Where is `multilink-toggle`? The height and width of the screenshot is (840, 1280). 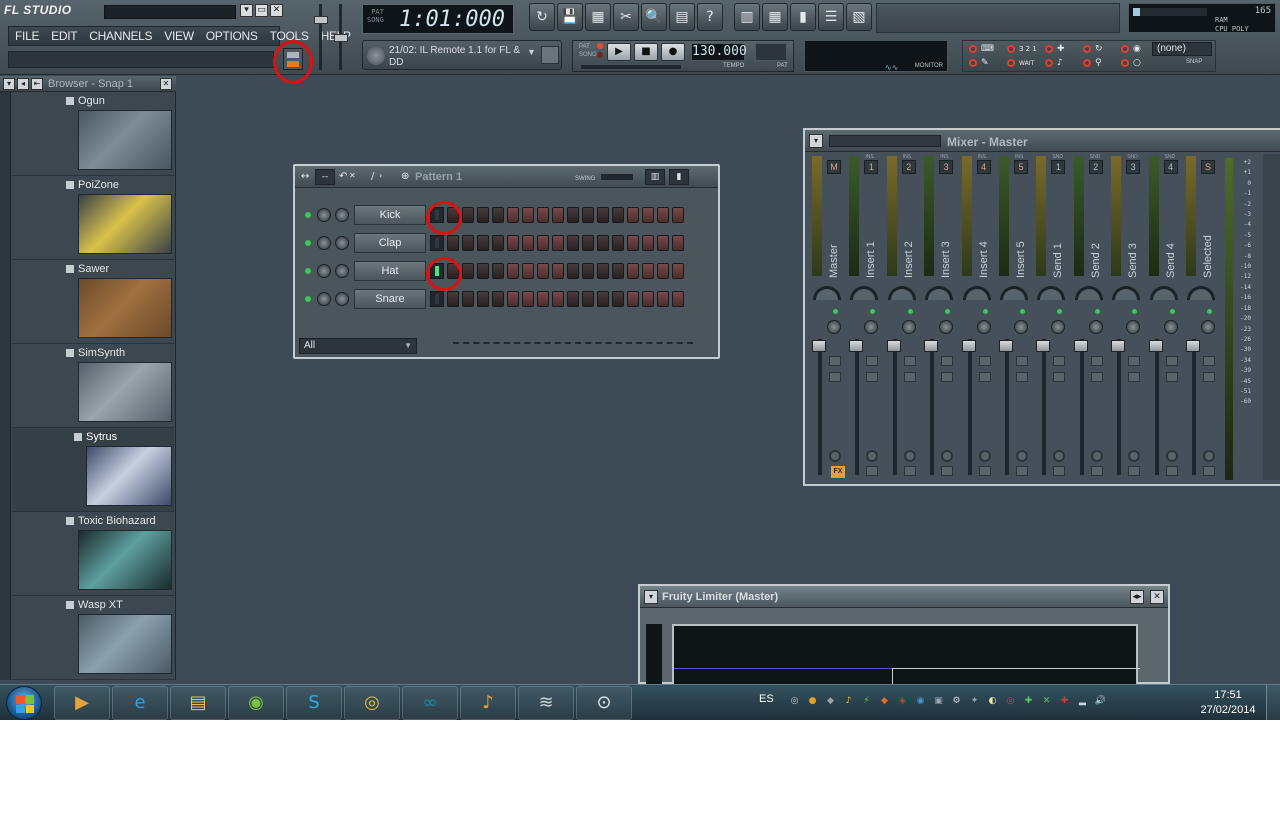
multilink-toggle is located at coordinates (1087, 63).